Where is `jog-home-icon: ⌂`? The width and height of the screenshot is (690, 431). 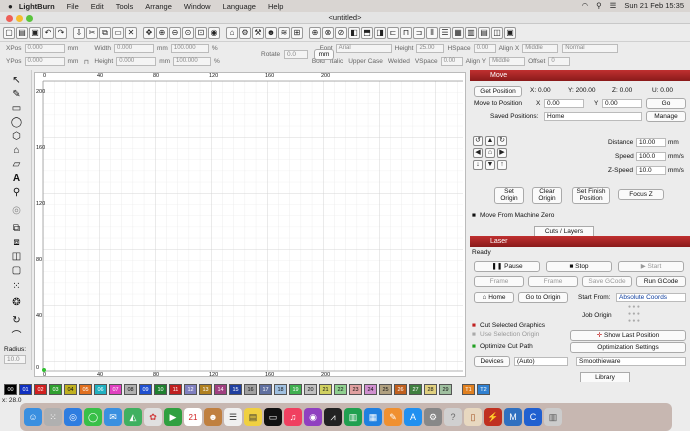
jog-home-icon: ⌂ is located at coordinates (490, 153).